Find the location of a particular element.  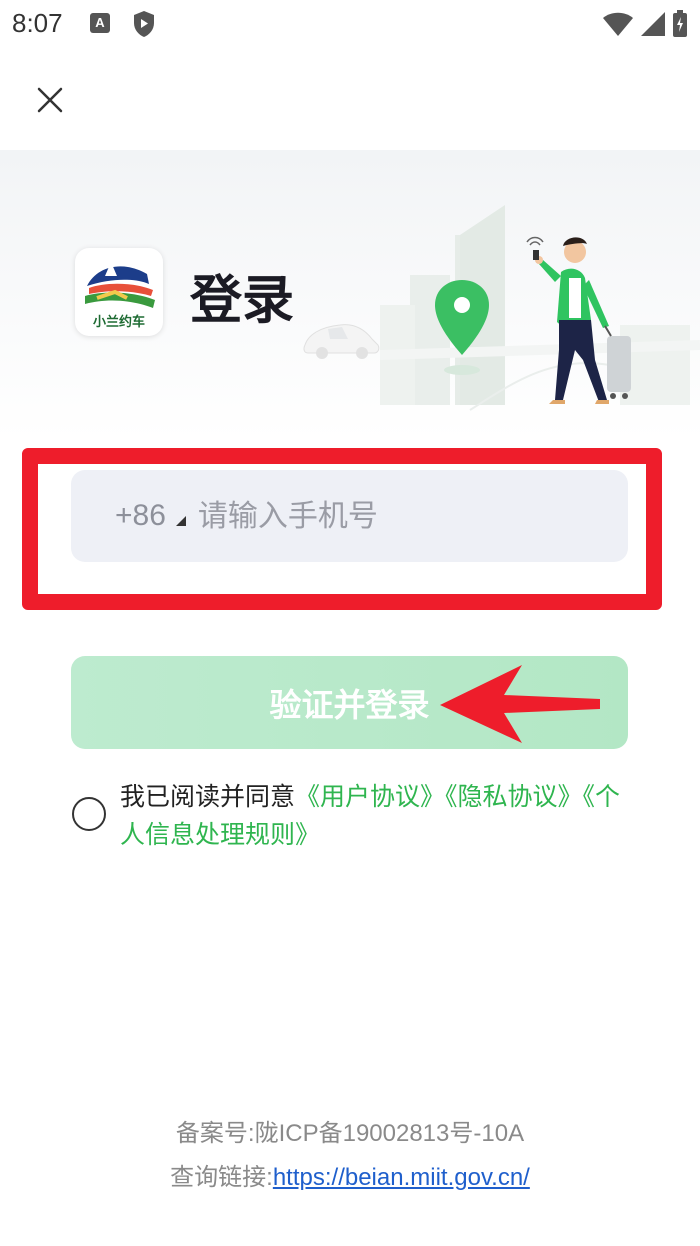

country-code-selector: +86 is located at coordinates (140, 516).